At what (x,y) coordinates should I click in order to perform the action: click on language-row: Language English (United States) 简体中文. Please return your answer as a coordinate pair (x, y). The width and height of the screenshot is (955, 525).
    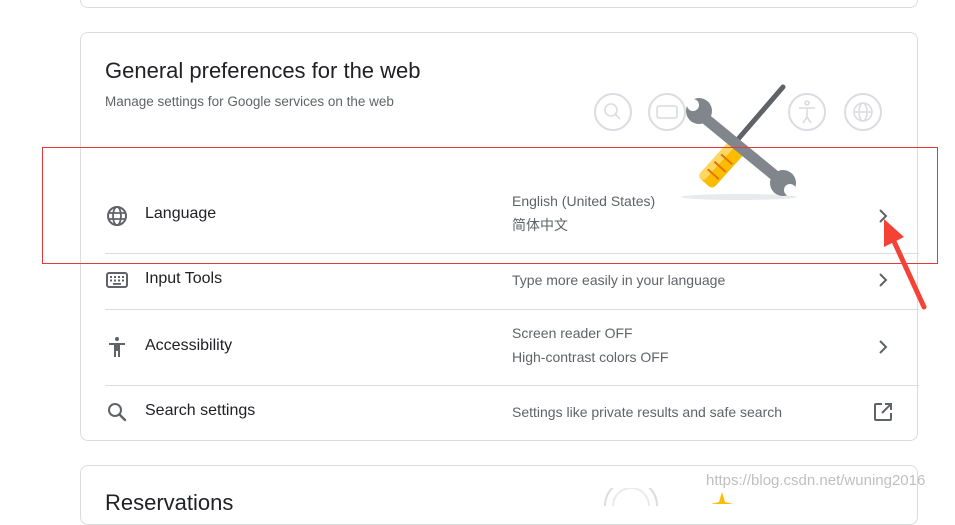
    Looking at the image, I should click on (512, 219).